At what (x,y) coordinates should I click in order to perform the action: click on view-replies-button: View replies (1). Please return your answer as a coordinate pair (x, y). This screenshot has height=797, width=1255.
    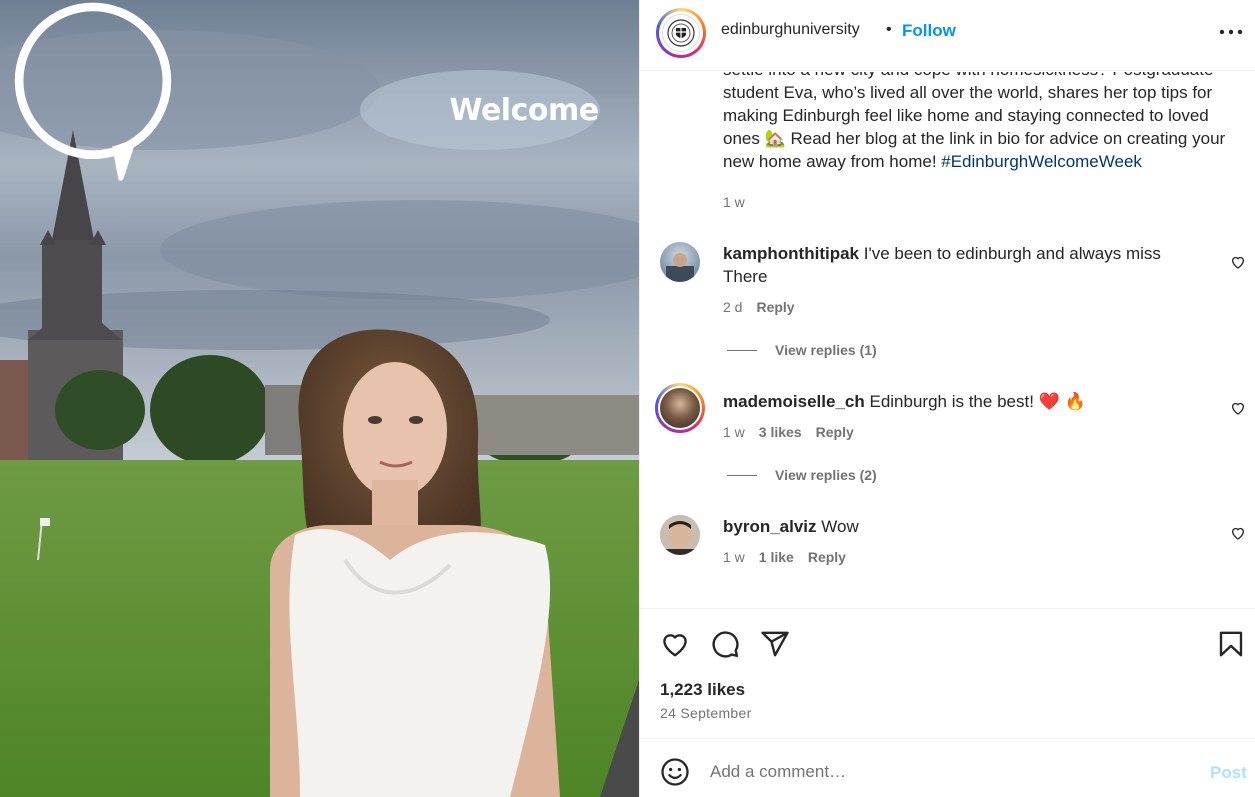
    Looking at the image, I should click on (802, 350).